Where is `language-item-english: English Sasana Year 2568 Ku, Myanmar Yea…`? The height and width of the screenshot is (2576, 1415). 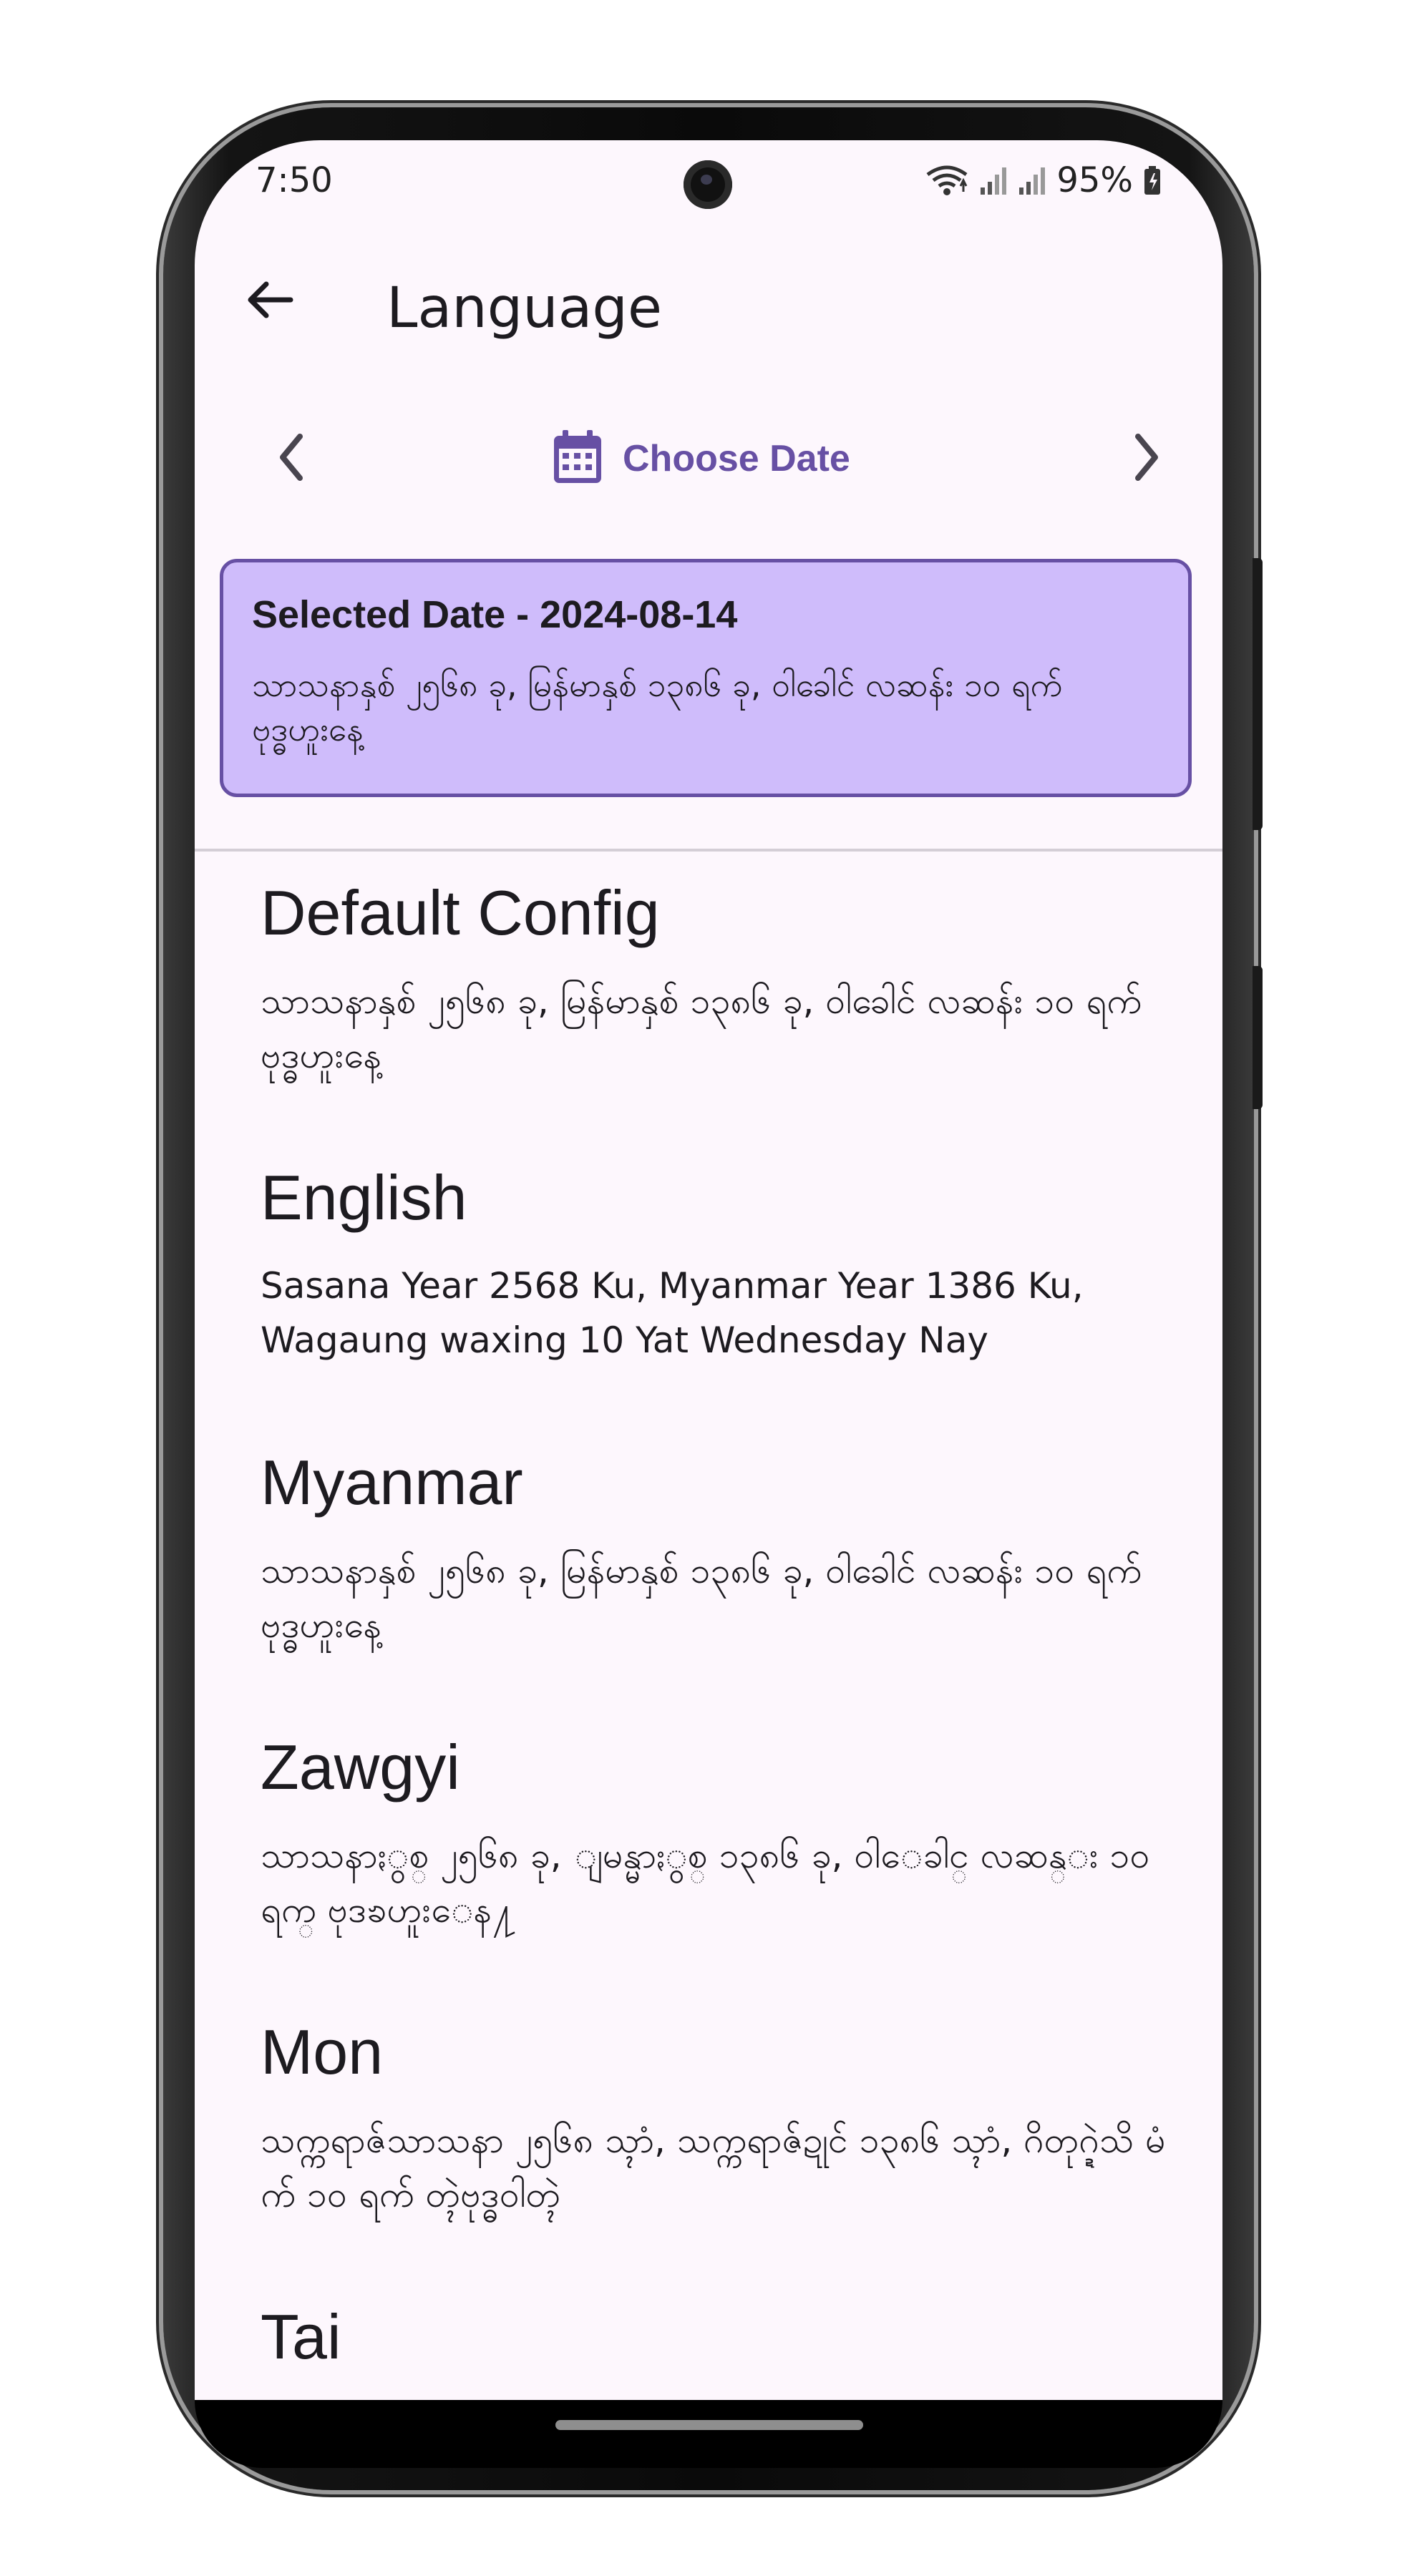 language-item-english: English Sasana Year 2568 Ku, Myanmar Yea… is located at coordinates (715, 1297).